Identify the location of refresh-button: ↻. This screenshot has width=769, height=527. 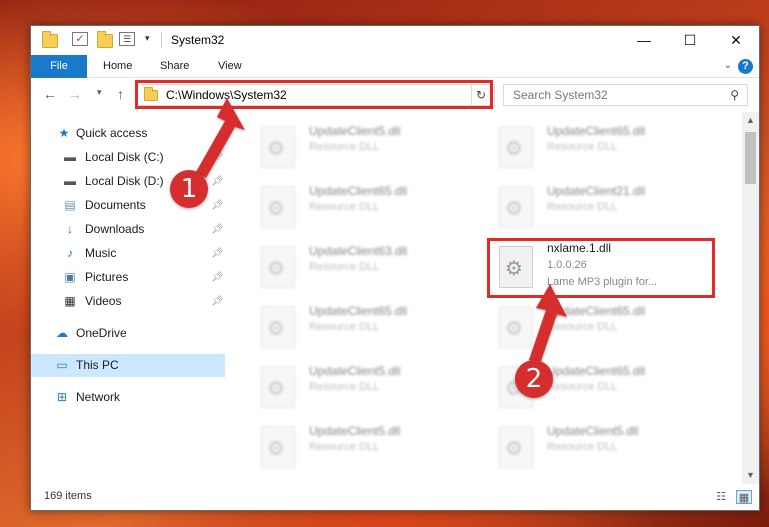
(481, 95).